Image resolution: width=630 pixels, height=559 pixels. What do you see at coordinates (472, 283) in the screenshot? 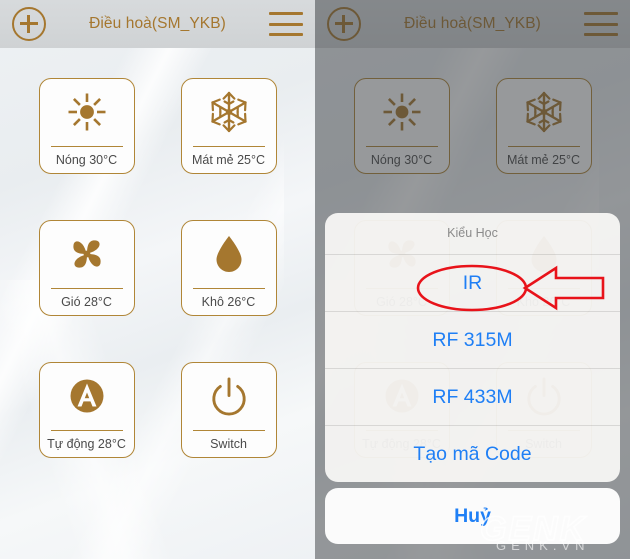
I see `sheet-option-ir: IR` at bounding box center [472, 283].